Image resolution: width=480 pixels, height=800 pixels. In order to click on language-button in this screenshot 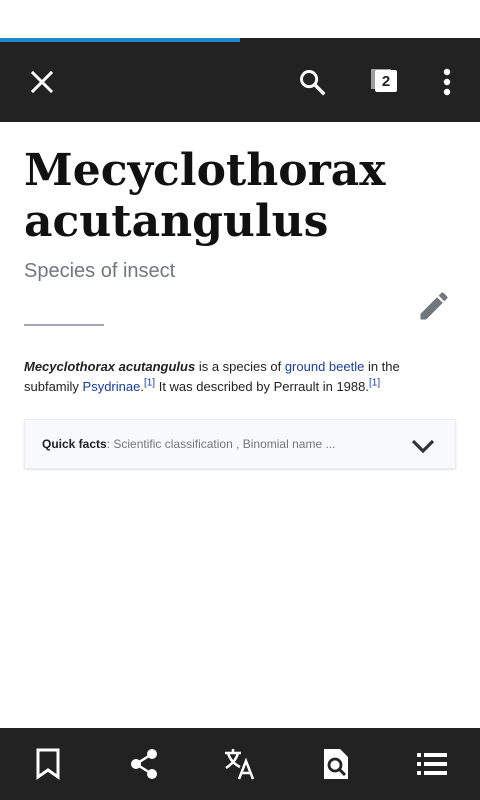, I will do `click(240, 764)`.